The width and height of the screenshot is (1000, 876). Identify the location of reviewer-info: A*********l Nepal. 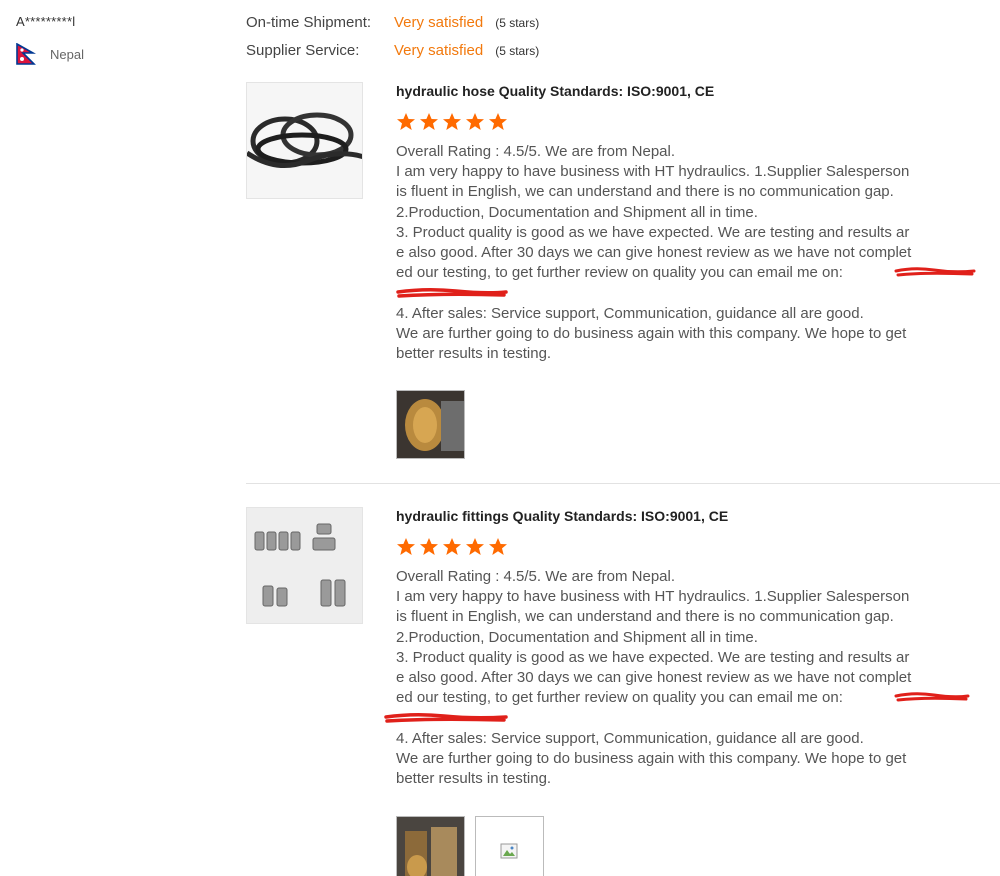
(116, 39).